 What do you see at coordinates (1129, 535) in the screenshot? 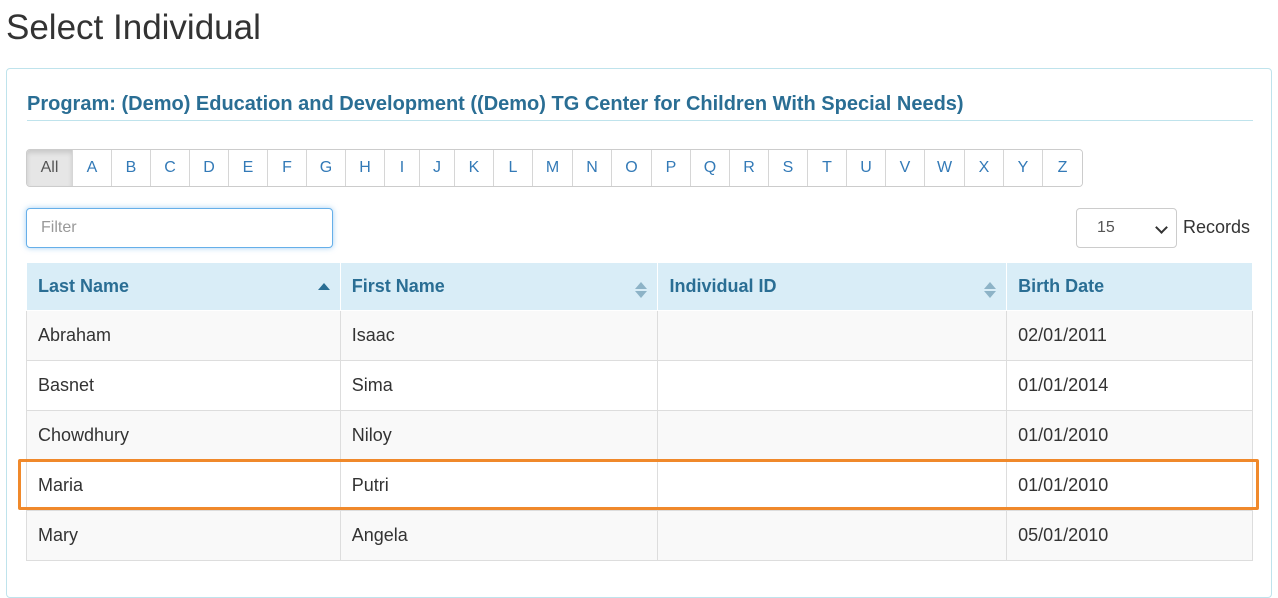
I see `table-cell: 05/01/2010` at bounding box center [1129, 535].